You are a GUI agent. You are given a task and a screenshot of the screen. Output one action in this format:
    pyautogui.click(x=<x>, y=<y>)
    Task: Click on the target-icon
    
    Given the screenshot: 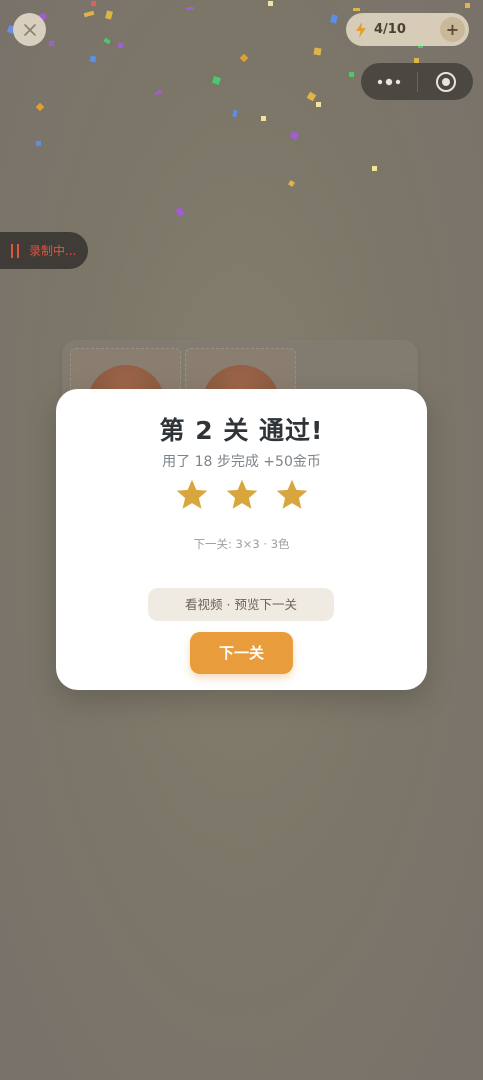 What is the action you would take?
    pyautogui.click(x=445, y=81)
    